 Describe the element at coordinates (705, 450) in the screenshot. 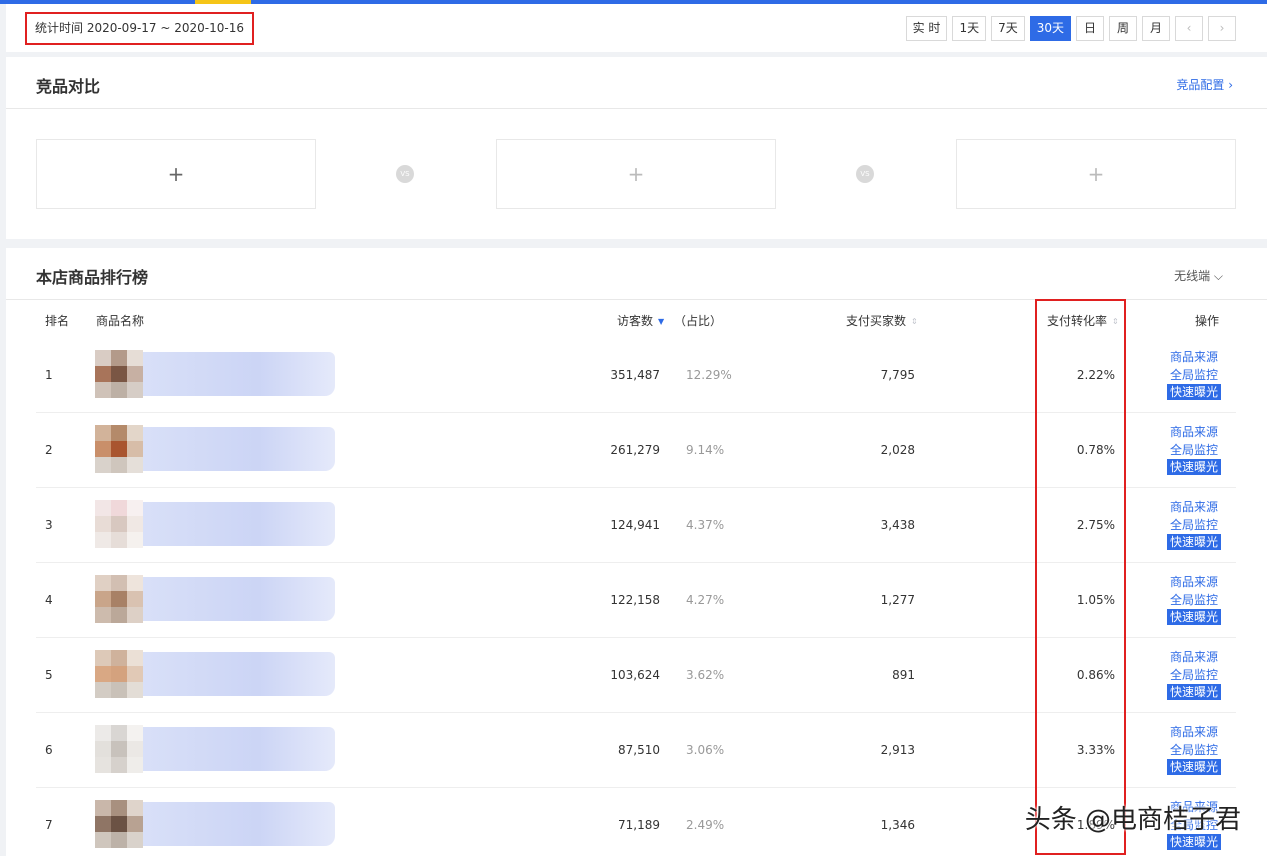

I see `share-cell: 9.14%` at that location.